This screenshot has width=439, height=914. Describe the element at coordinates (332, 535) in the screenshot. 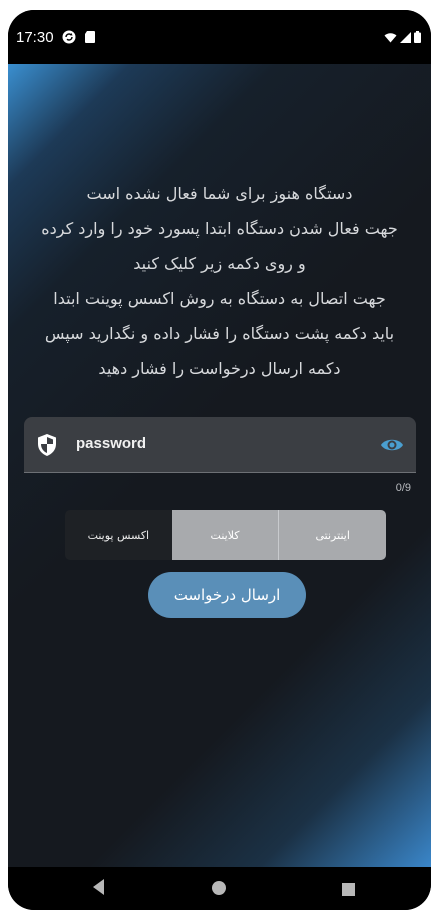

I see `mode-internet: اینترنتی` at that location.